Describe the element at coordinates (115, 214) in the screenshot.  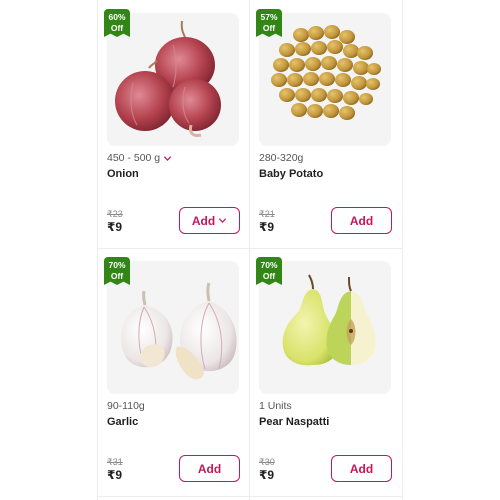
I see `original-price: ₹23` at that location.